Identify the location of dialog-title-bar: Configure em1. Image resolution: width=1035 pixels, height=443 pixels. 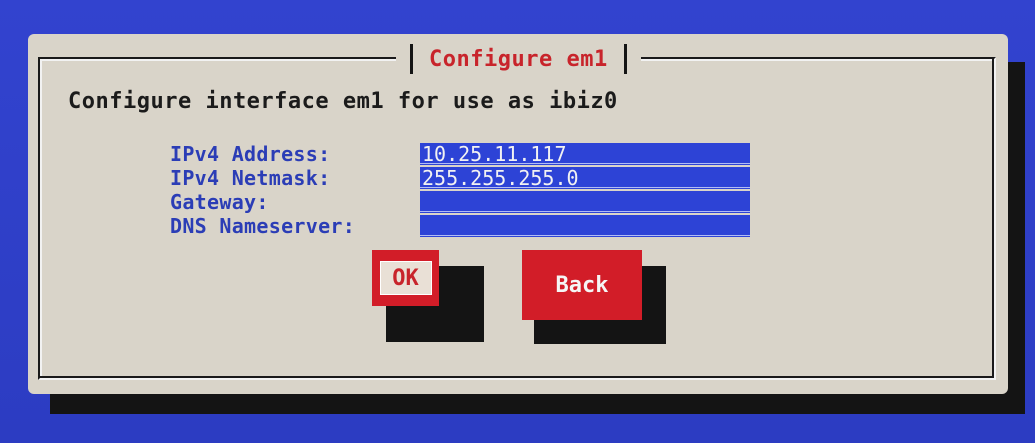
(518, 59).